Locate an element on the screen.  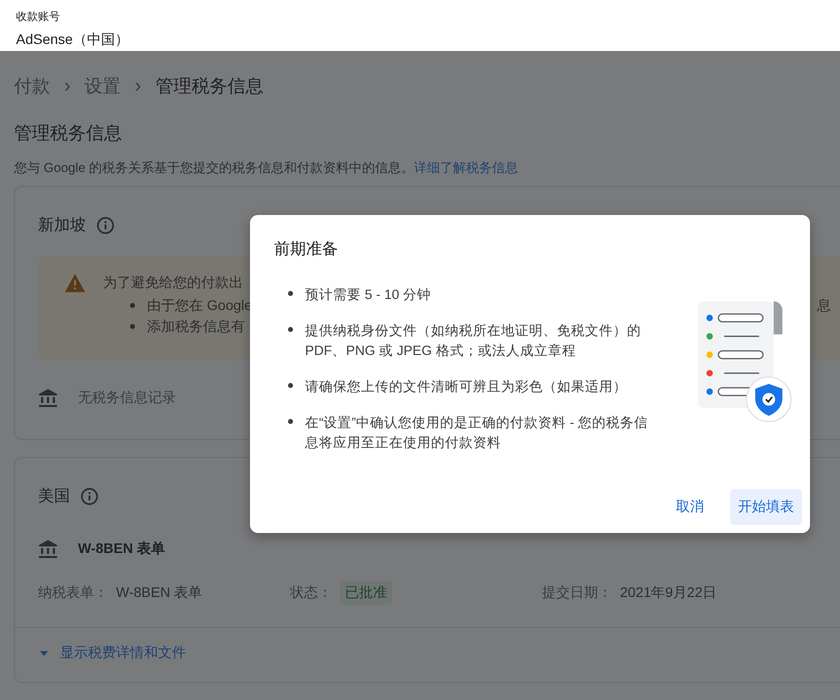
field-value: W-8BEN 表单 is located at coordinates (159, 593).